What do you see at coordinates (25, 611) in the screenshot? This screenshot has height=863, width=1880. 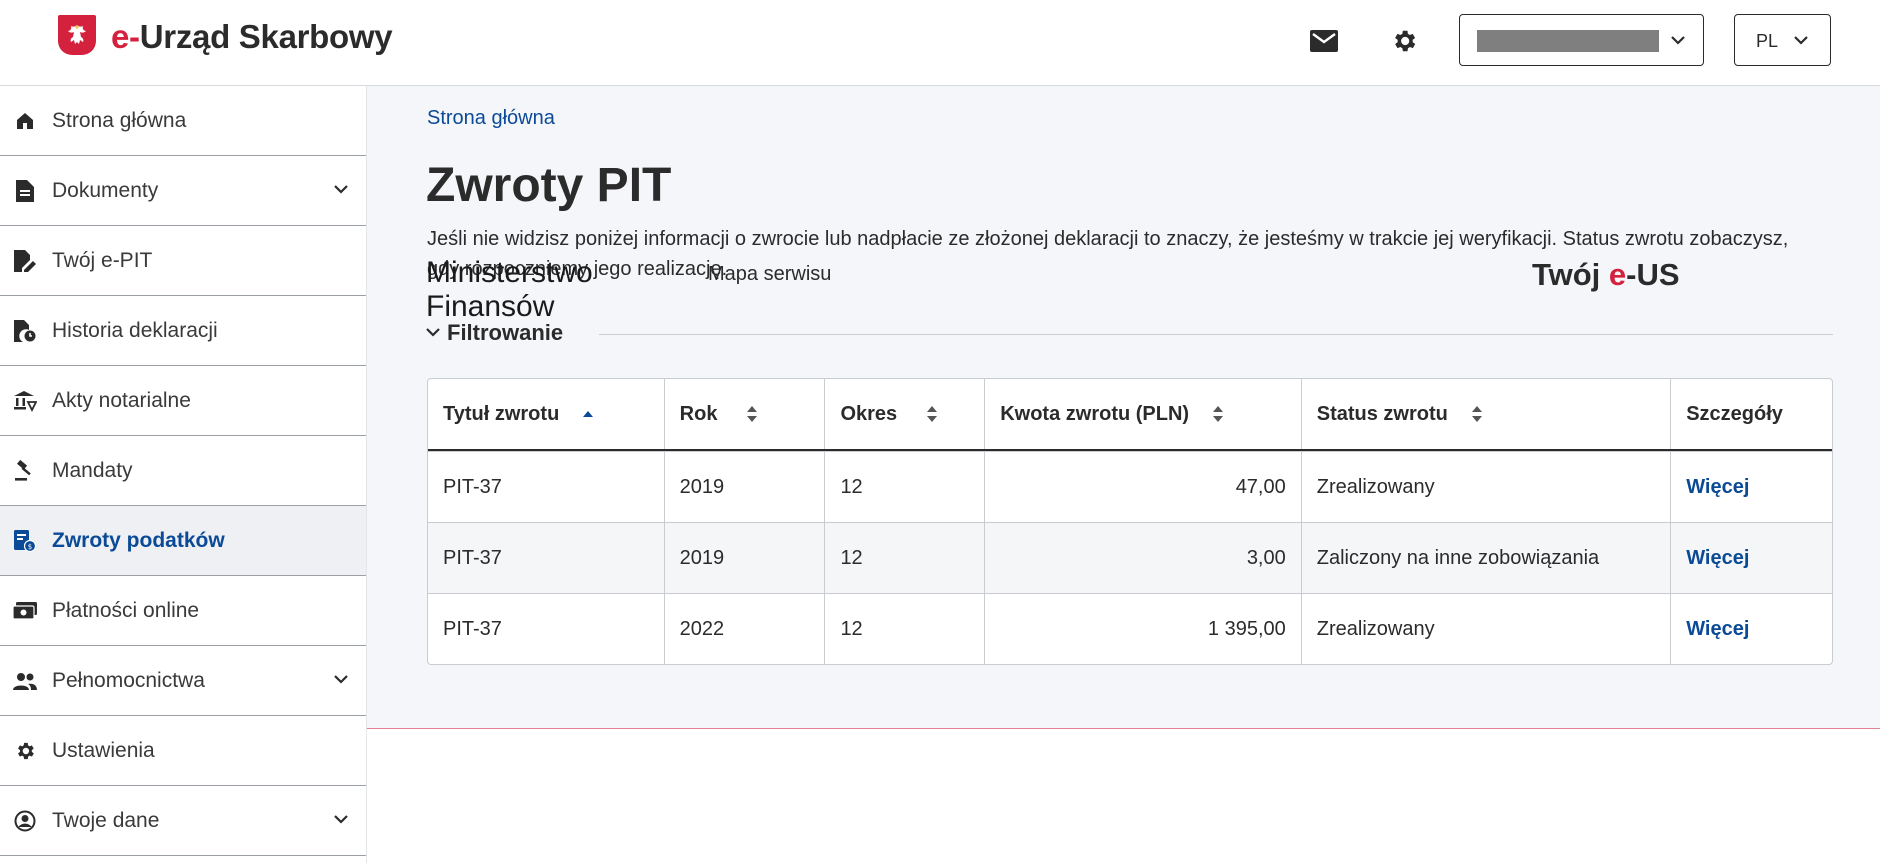 I see `money-icon` at bounding box center [25, 611].